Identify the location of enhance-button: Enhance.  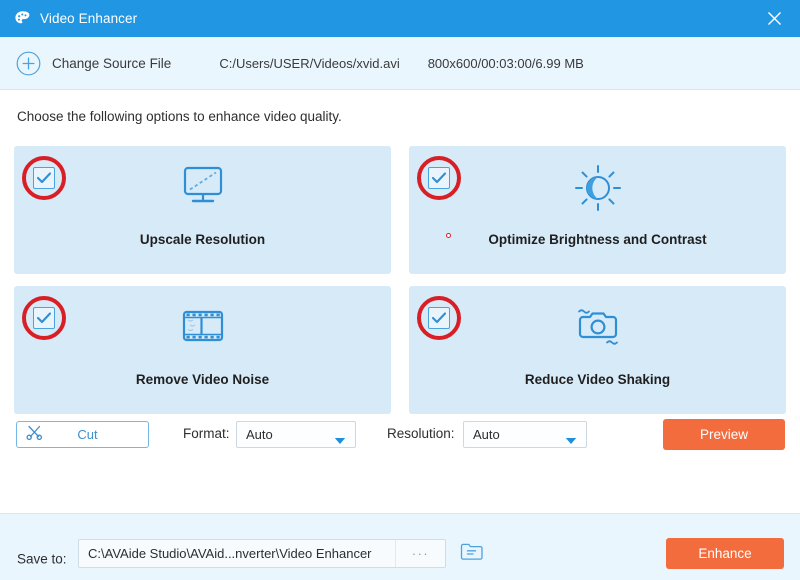
(725, 553).